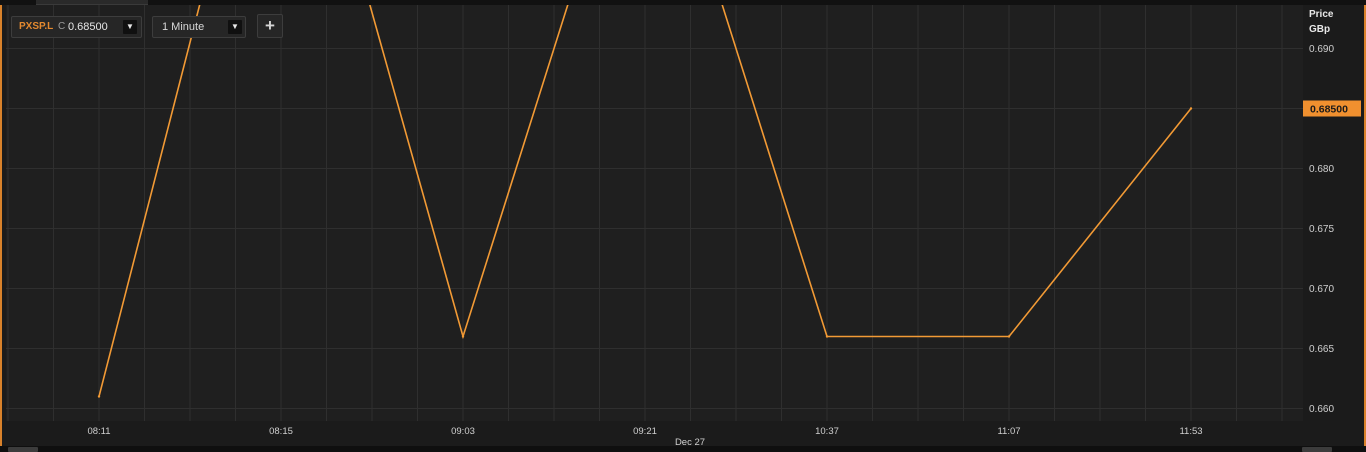 This screenshot has height=452, width=1366. What do you see at coordinates (683, 449) in the screenshot?
I see `bottom-bar` at bounding box center [683, 449].